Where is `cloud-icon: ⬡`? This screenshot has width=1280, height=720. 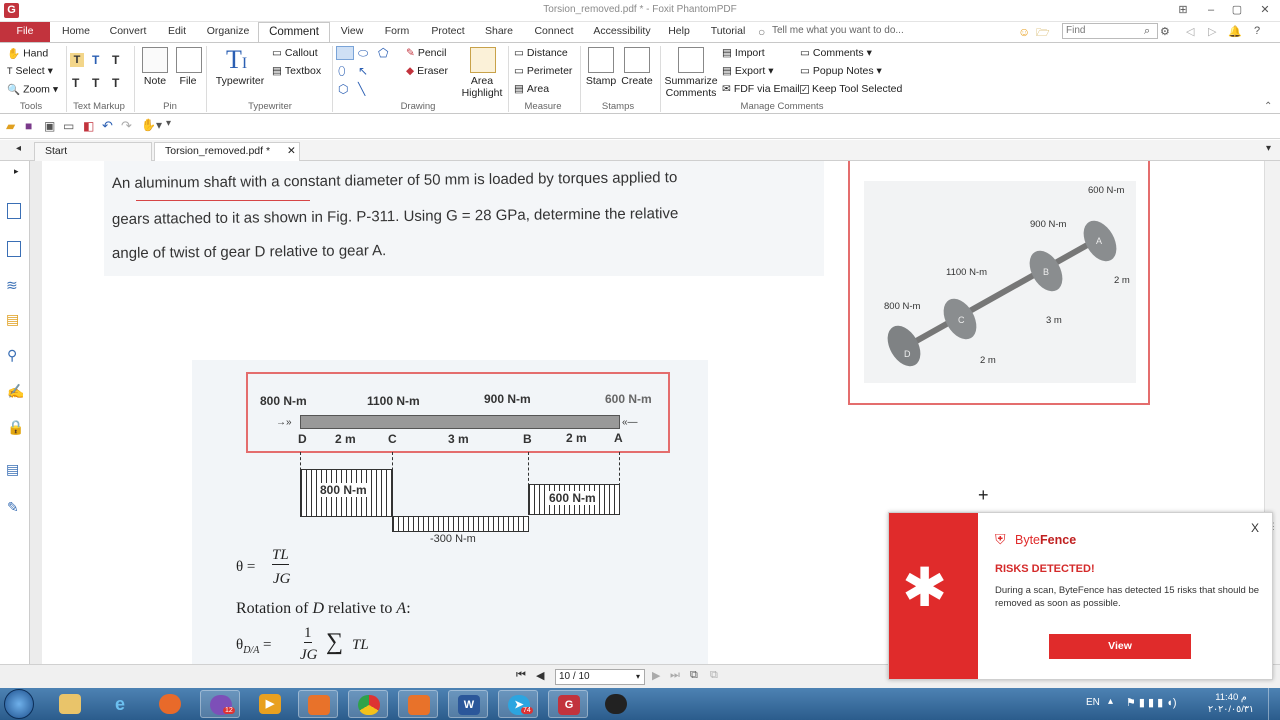 cloud-icon: ⬡ is located at coordinates (343, 89).